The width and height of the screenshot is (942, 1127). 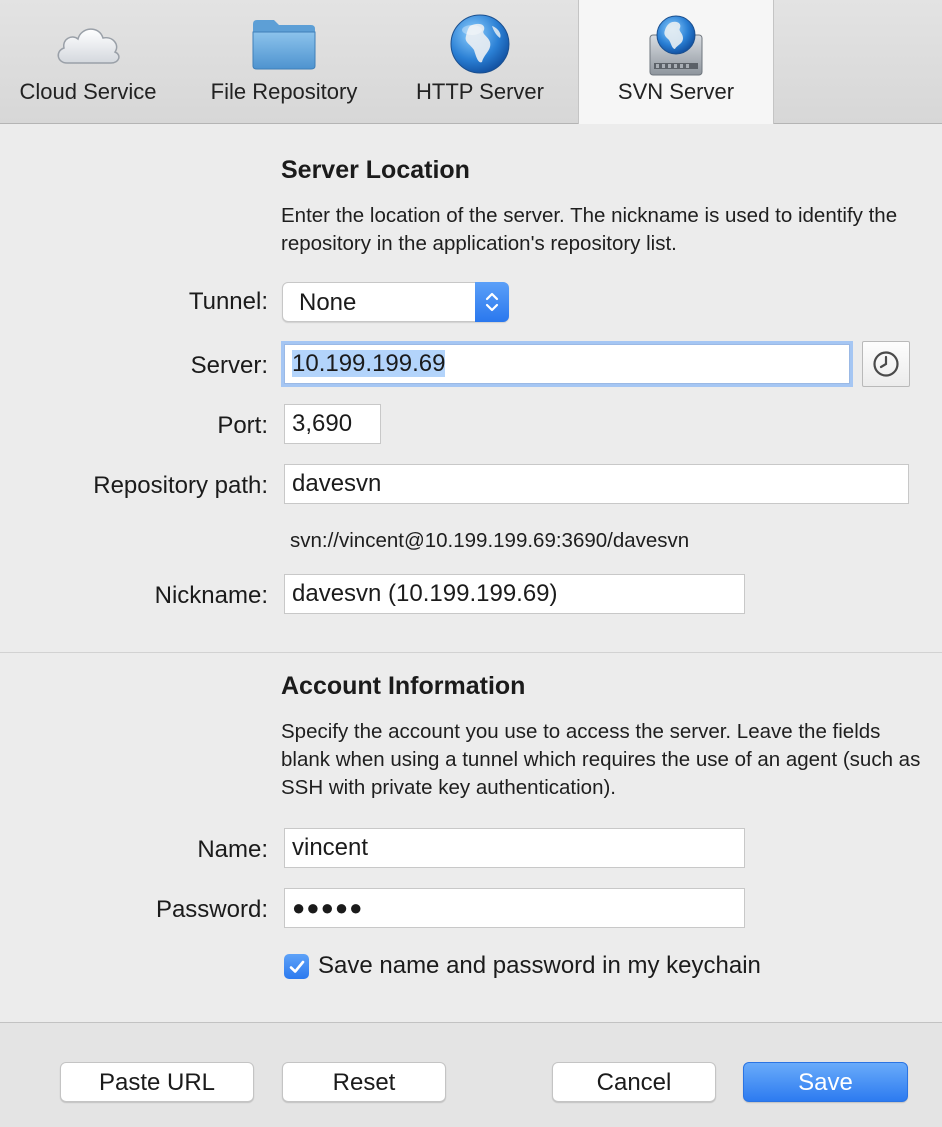 I want to click on updown-chevron-icon, so click(x=492, y=302).